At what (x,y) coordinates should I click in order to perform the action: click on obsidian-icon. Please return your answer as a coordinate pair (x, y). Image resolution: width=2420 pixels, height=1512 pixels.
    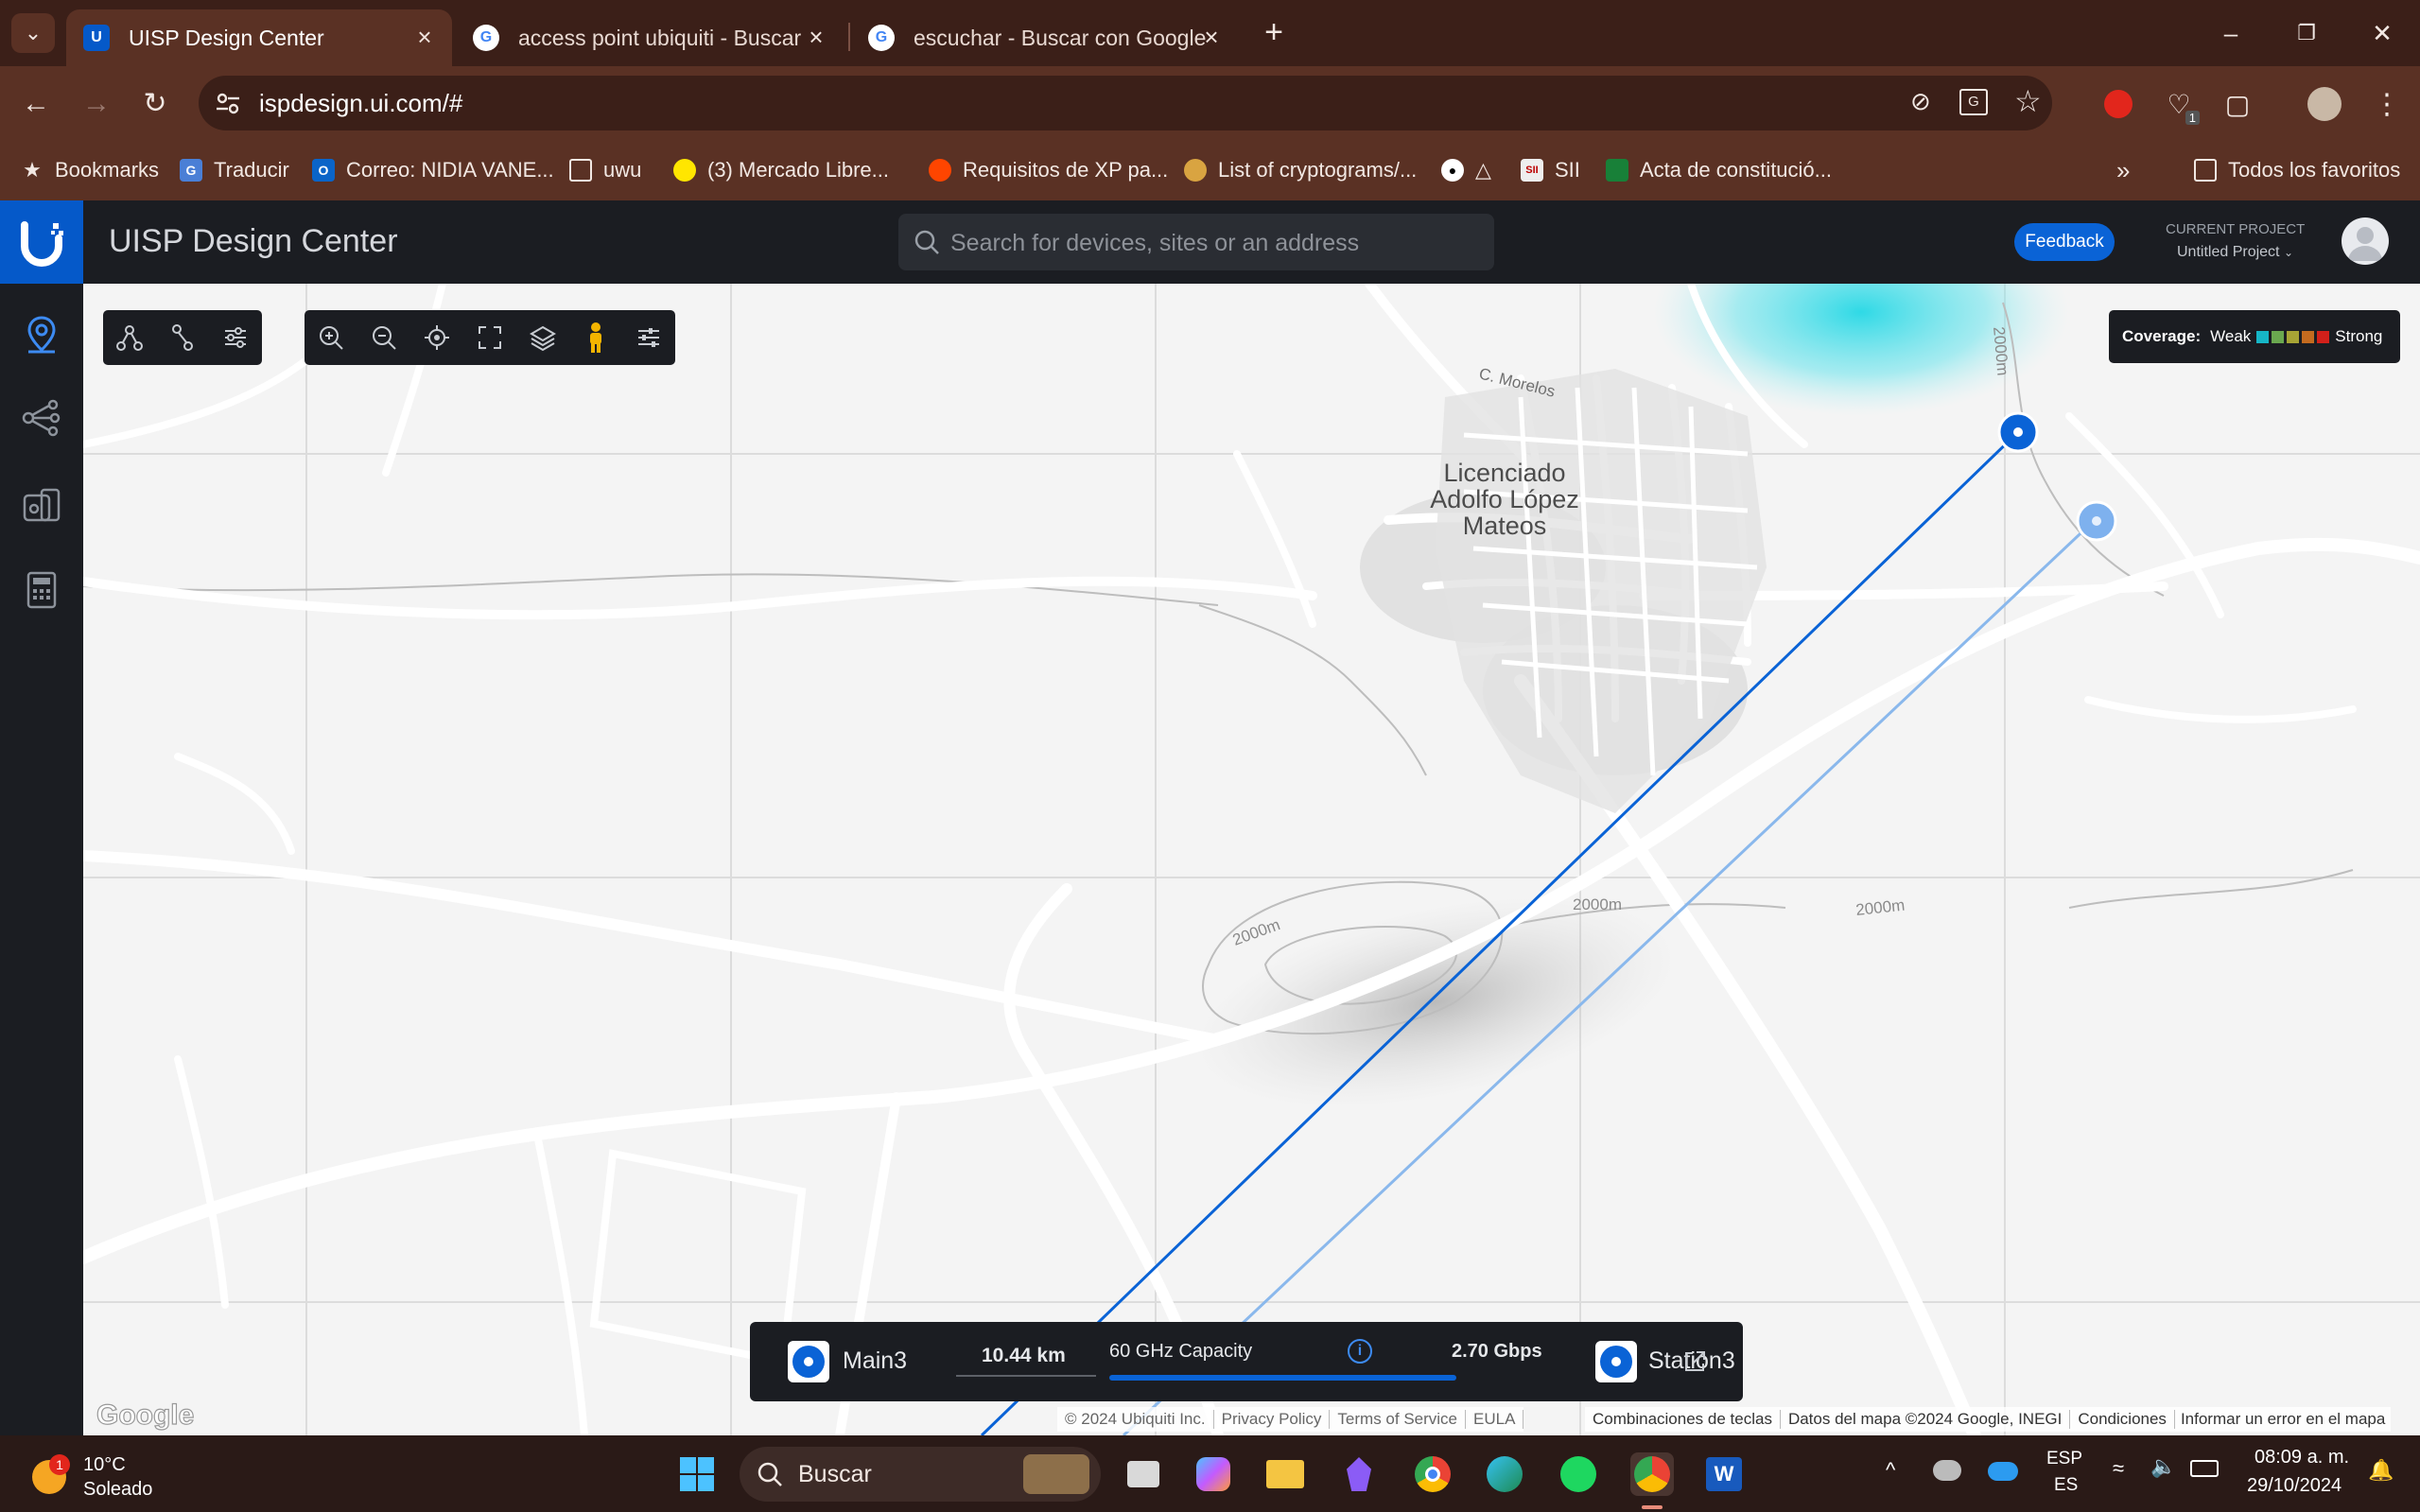
    Looking at the image, I should click on (1359, 1474).